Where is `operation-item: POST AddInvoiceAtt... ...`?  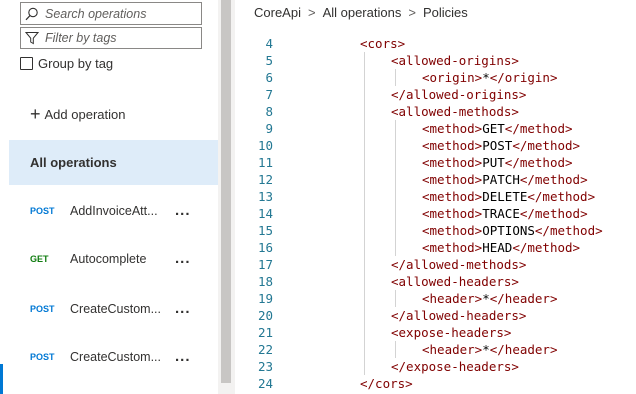
operation-item: POST AddInvoiceAtt... ... is located at coordinates (115, 211).